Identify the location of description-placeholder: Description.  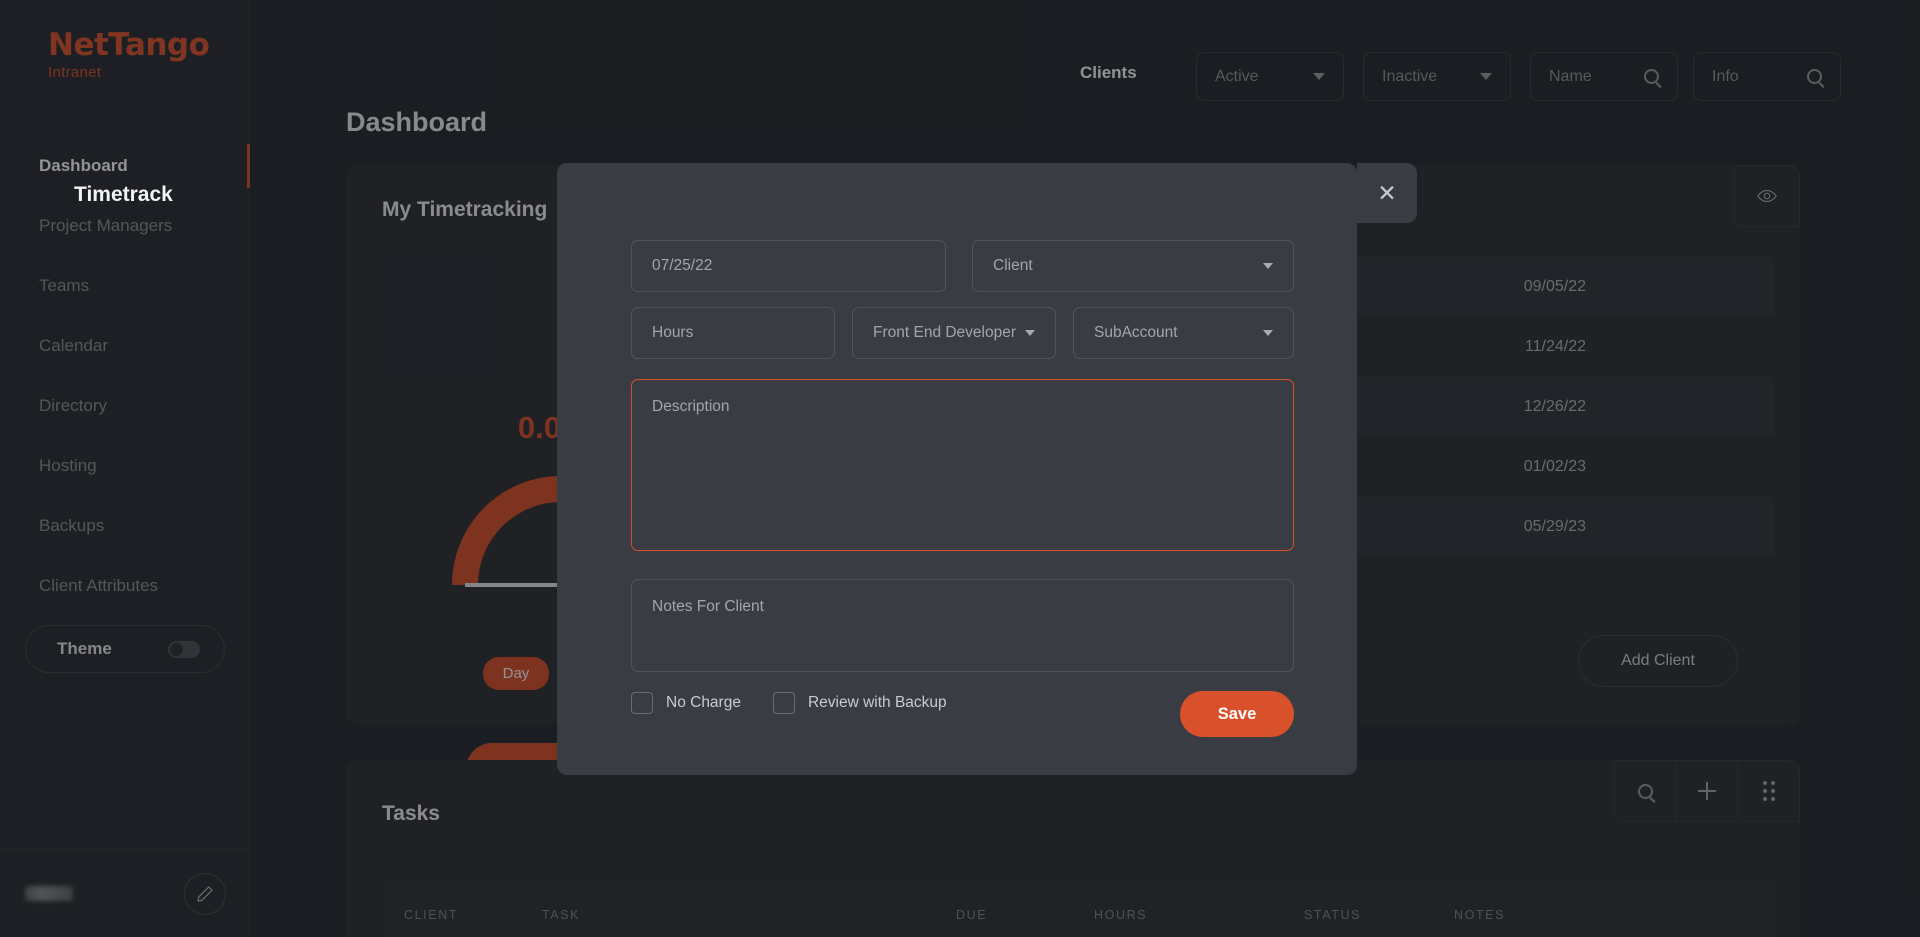
(691, 406).